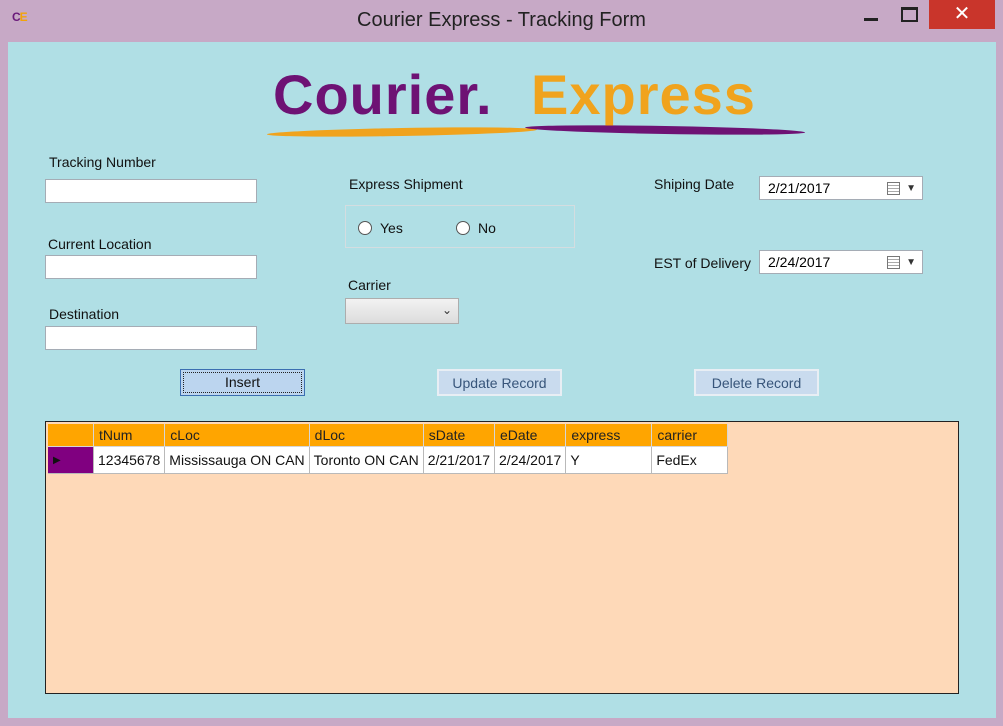 The height and width of the screenshot is (726, 1003). I want to click on chevron-down-icon: ⌄, so click(446, 310).